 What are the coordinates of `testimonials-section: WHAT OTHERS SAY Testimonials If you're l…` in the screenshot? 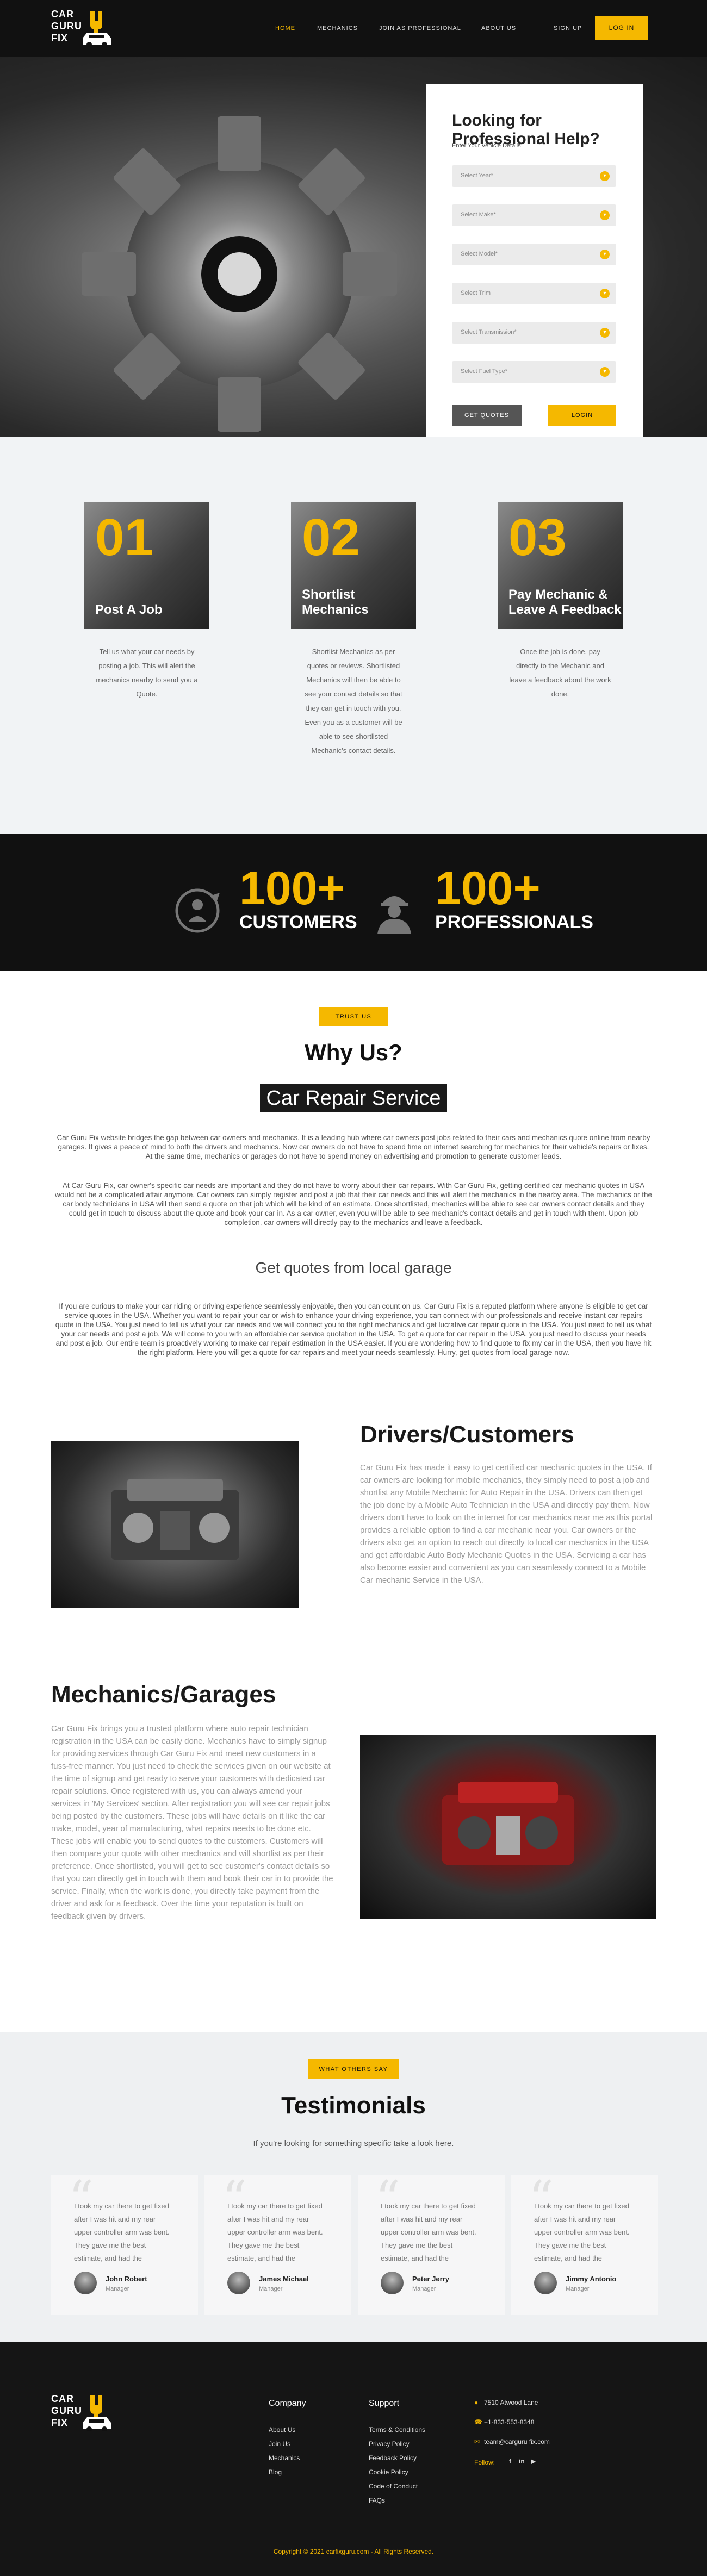 It's located at (353, 2187).